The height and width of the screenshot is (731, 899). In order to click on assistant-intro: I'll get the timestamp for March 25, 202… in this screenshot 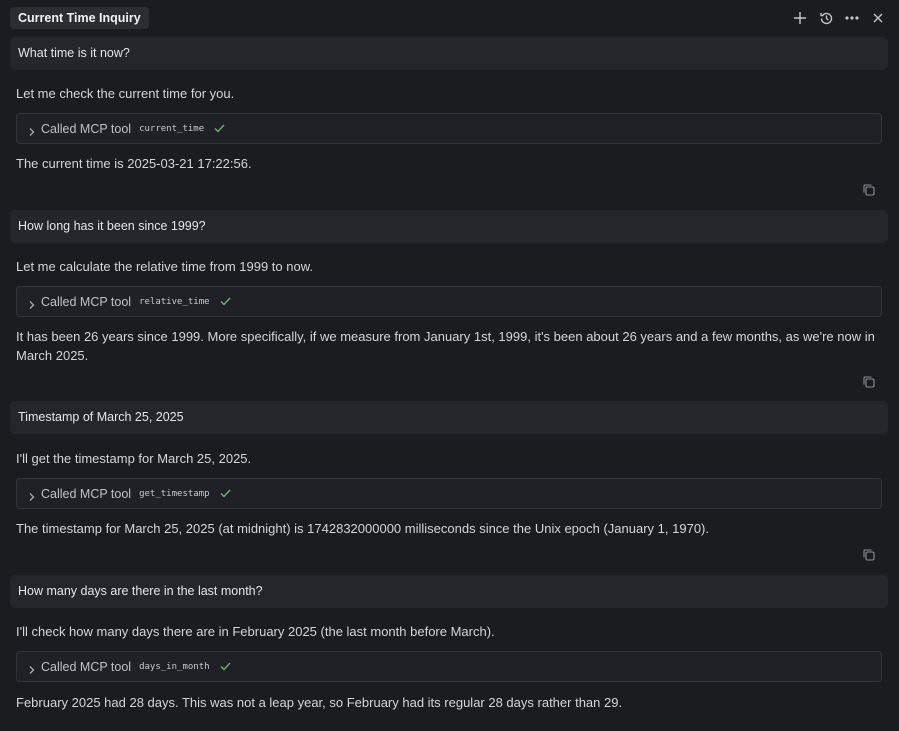, I will do `click(134, 458)`.